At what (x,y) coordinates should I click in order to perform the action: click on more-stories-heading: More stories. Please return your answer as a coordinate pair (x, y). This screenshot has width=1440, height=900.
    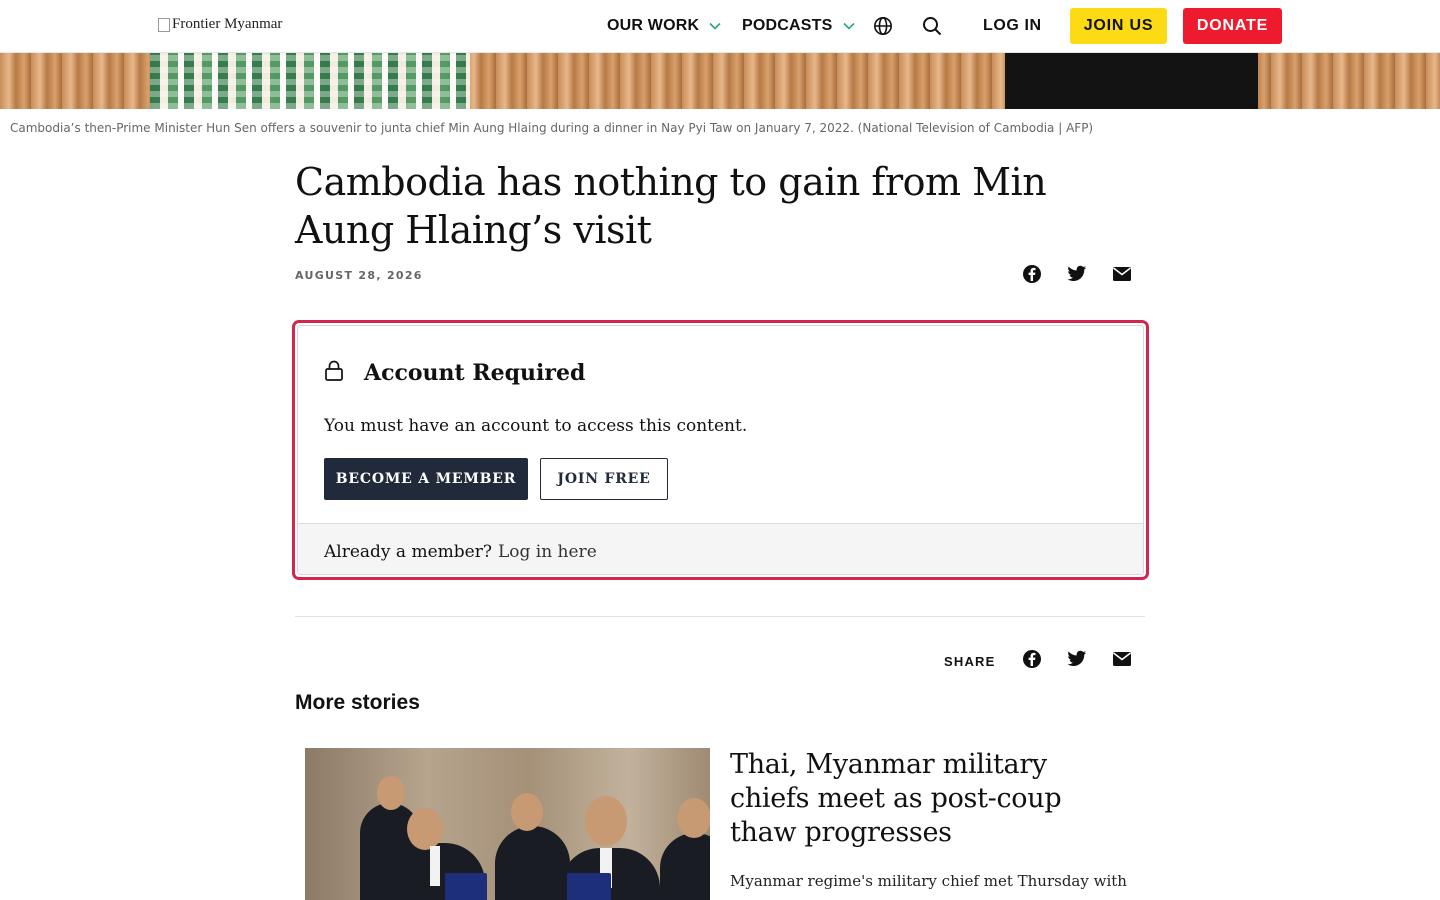
    Looking at the image, I should click on (357, 702).